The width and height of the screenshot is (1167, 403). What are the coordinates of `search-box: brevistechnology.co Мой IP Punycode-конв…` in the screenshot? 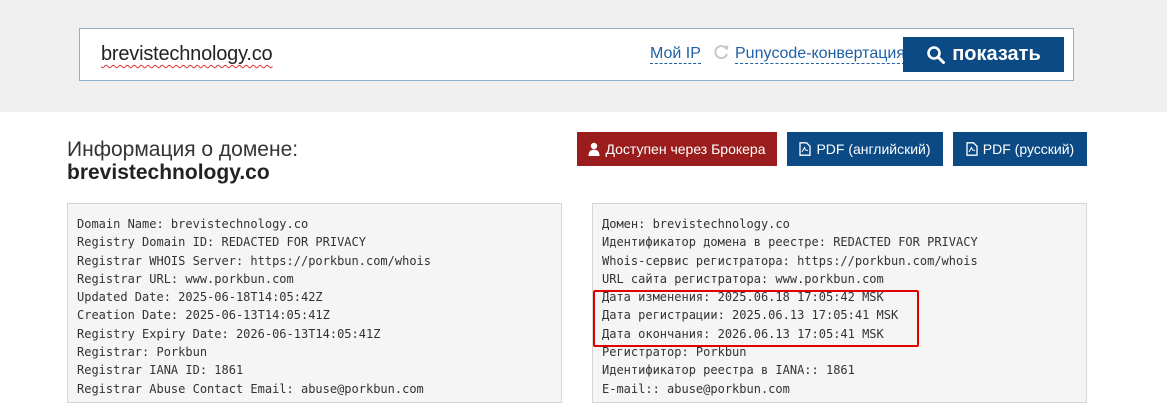 It's located at (576, 54).